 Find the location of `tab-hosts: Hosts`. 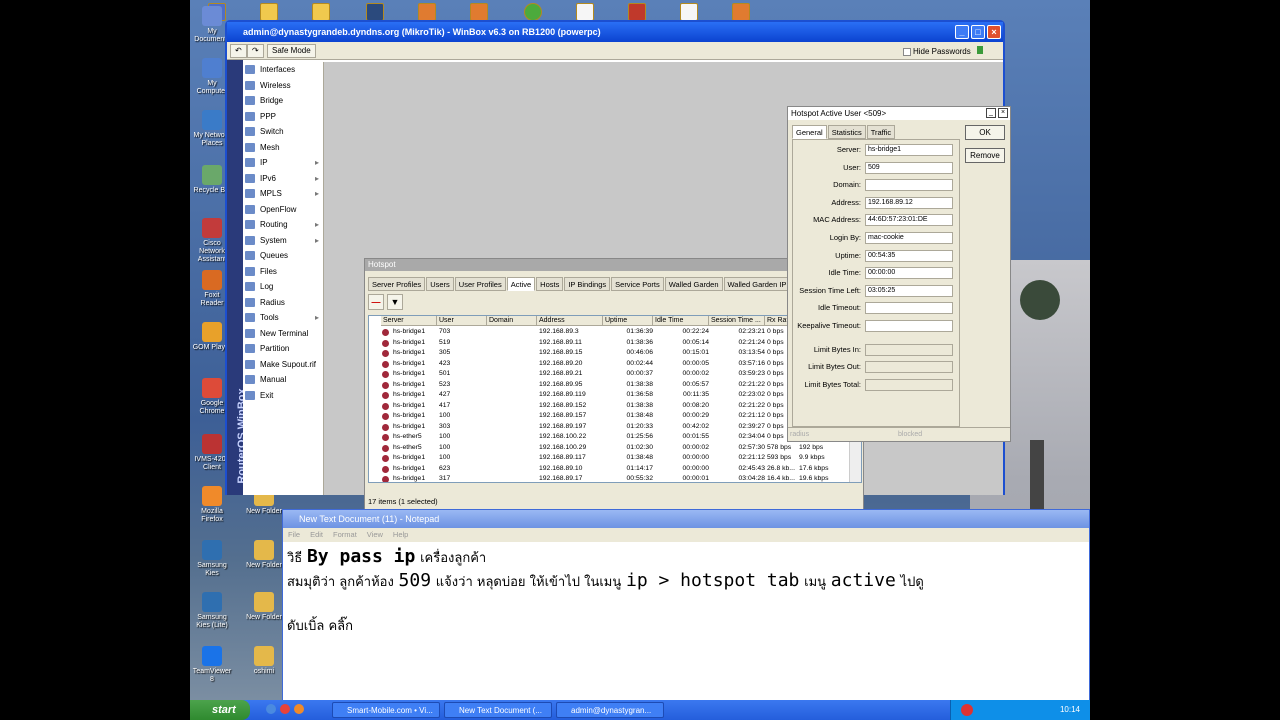

tab-hosts: Hosts is located at coordinates (550, 284).